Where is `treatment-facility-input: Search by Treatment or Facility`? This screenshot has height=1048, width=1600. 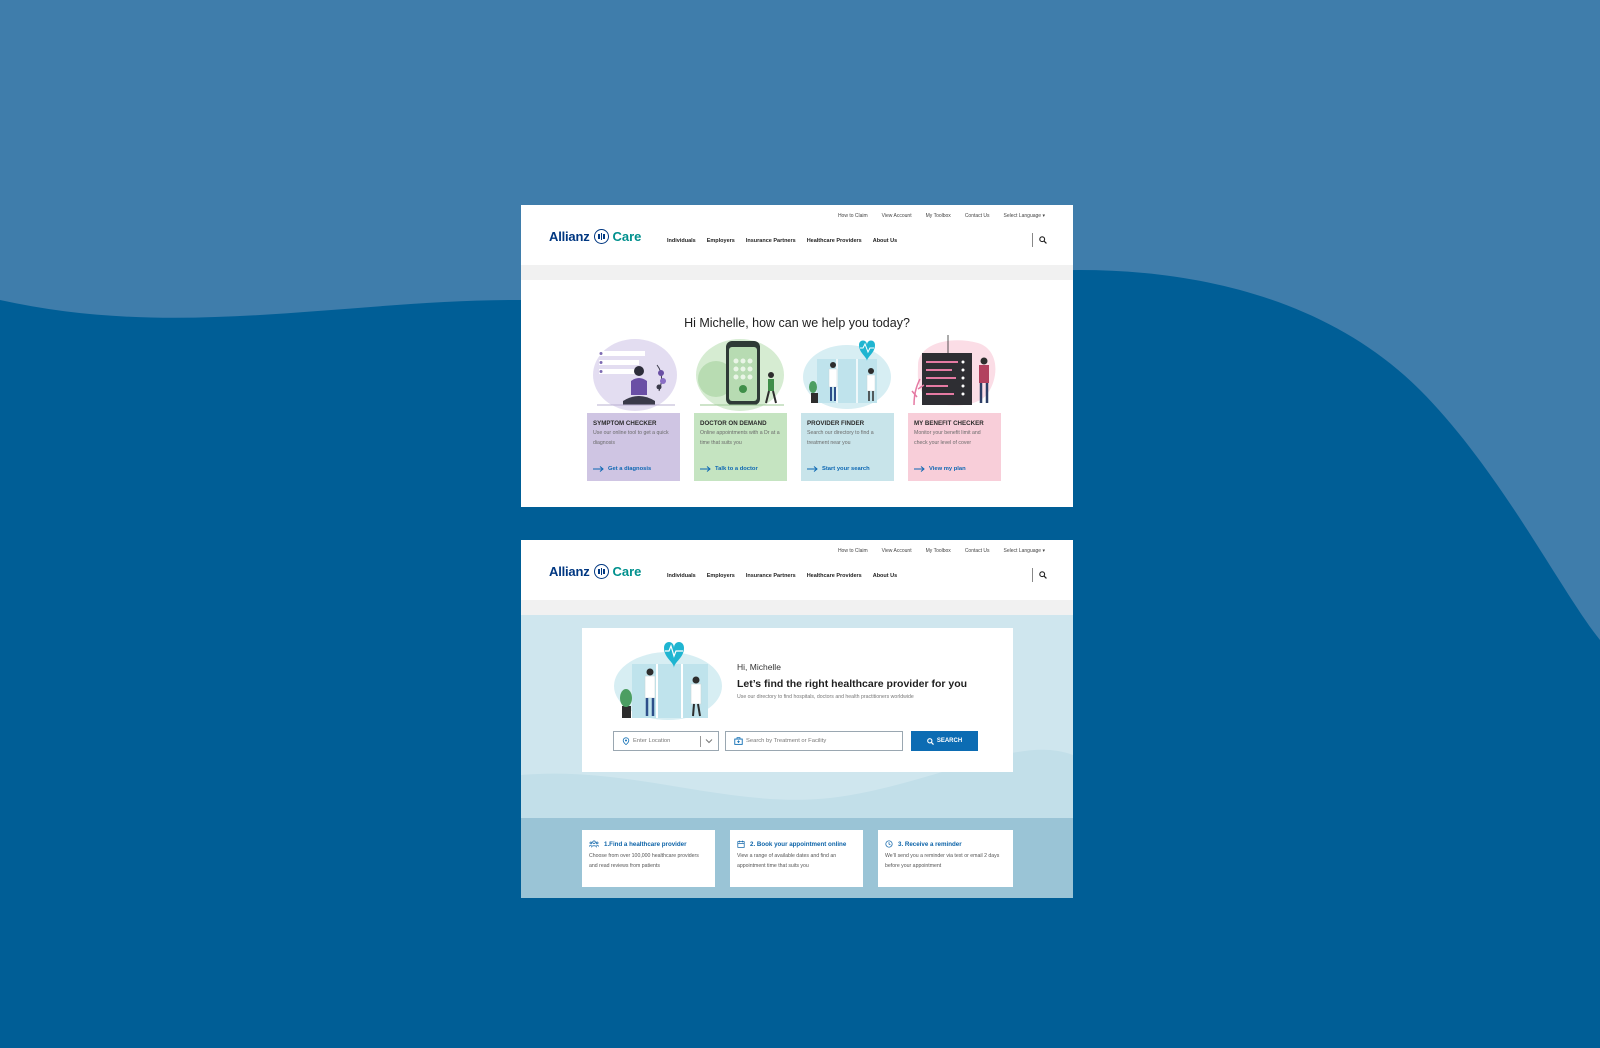 treatment-facility-input: Search by Treatment or Facility is located at coordinates (814, 741).